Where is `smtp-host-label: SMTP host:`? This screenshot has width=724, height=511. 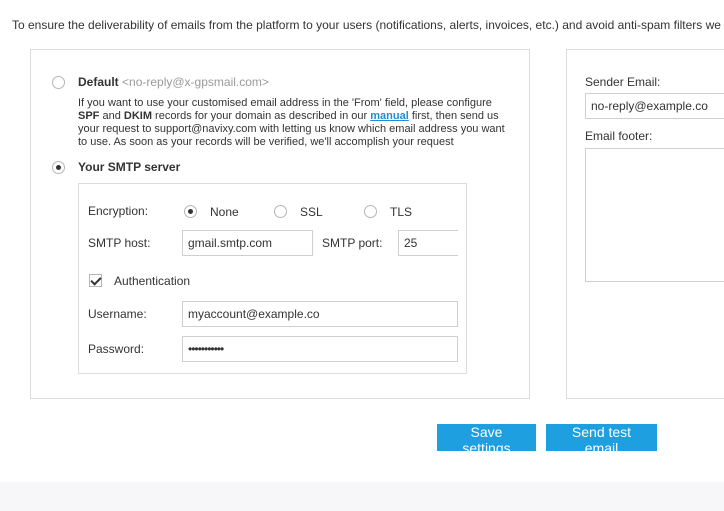 smtp-host-label: SMTP host: is located at coordinates (119, 243).